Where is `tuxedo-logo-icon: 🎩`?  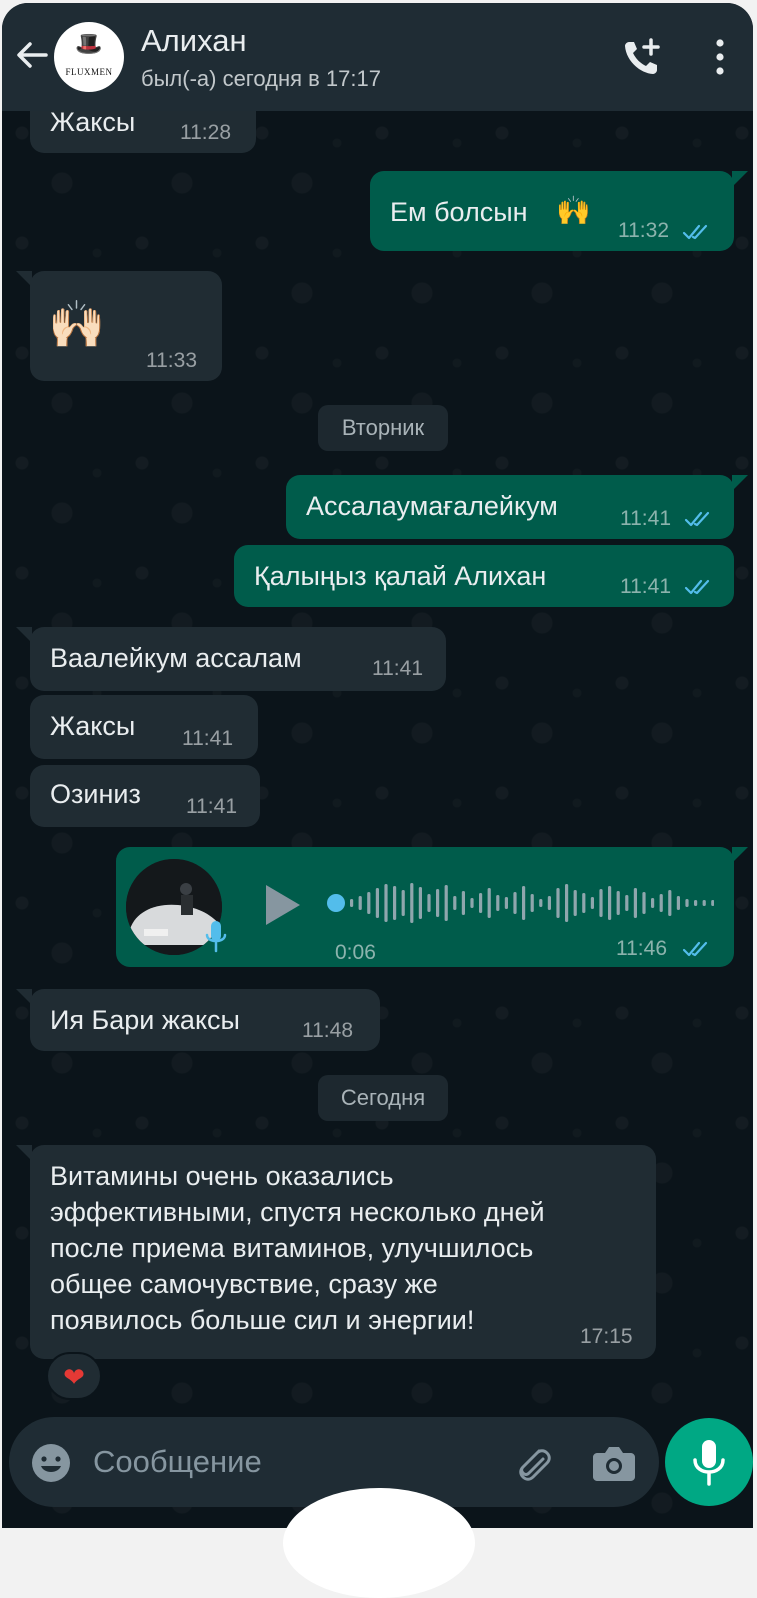
tuxedo-logo-icon: 🎩 is located at coordinates (89, 44).